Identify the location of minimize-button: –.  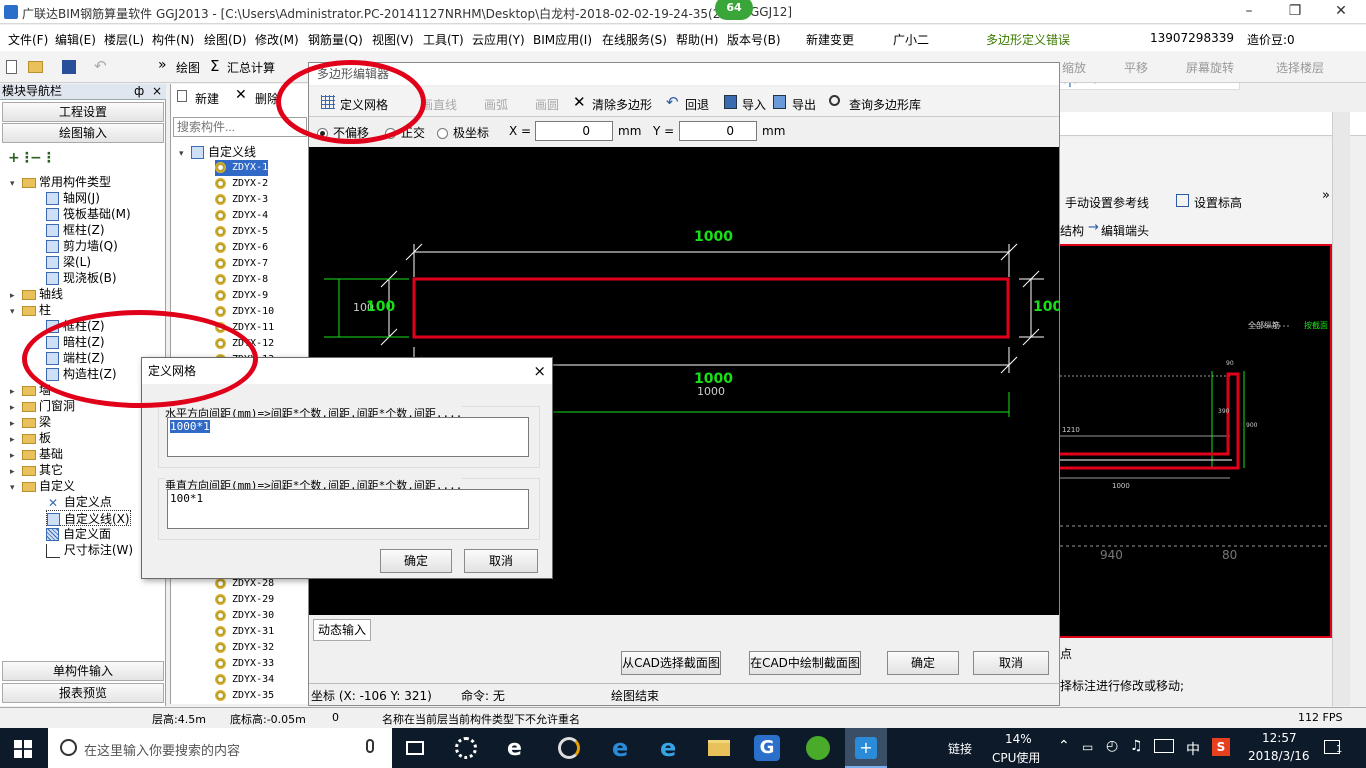
(1249, 12).